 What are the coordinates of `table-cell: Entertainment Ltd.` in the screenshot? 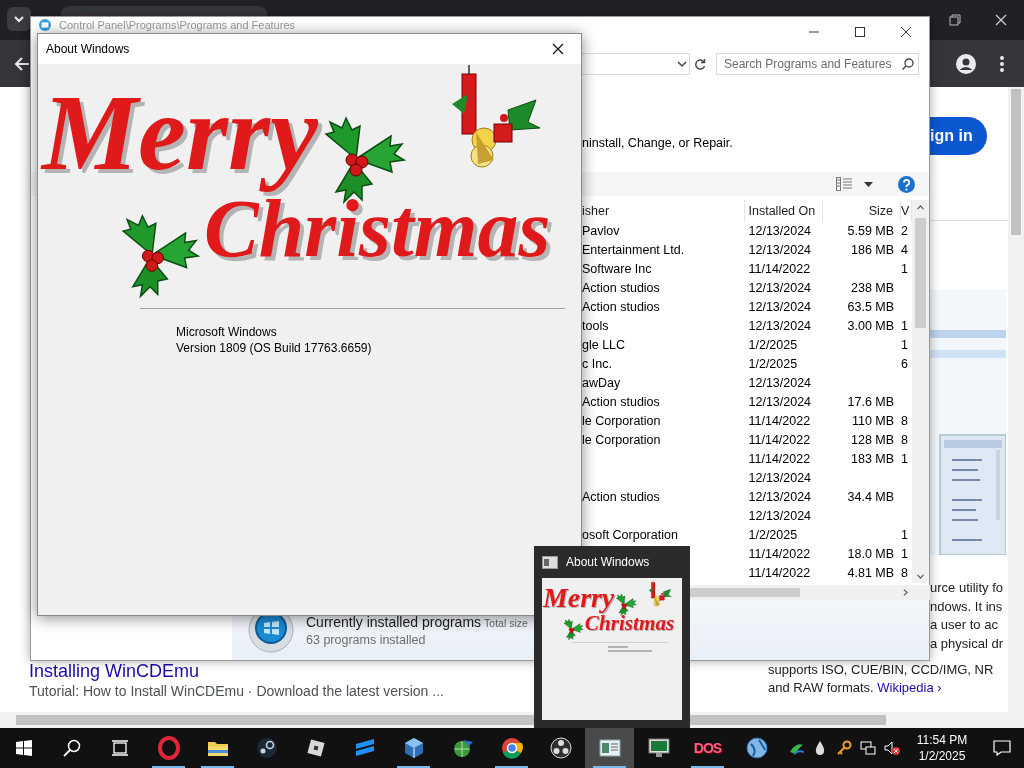 It's located at (633, 250).